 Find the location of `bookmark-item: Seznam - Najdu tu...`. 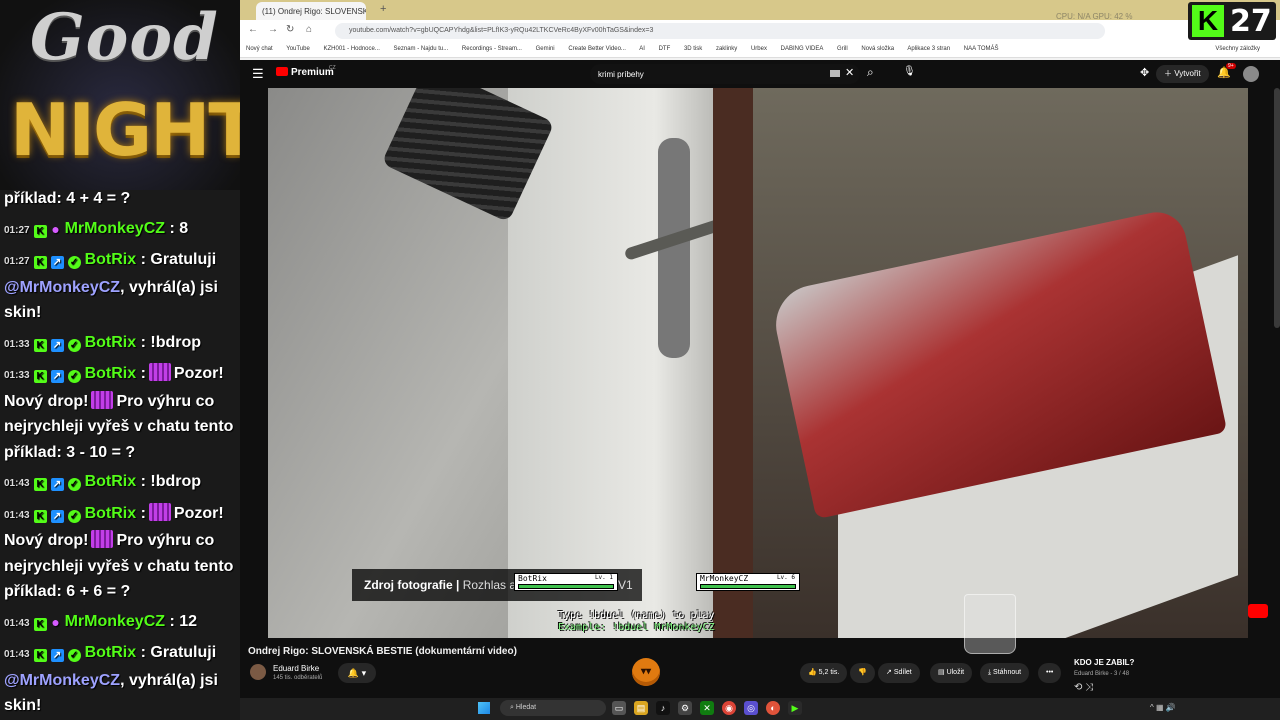

bookmark-item: Seznam - Najdu tu... is located at coordinates (421, 49).